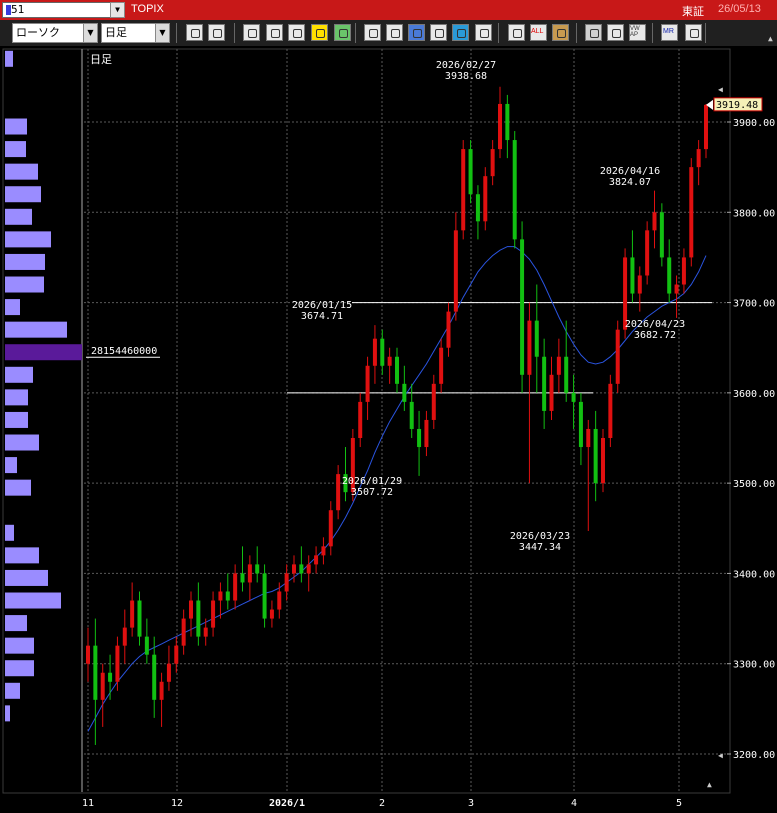 The width and height of the screenshot is (777, 813). Describe the element at coordinates (319, 32) in the screenshot. I see `warning-button` at that location.